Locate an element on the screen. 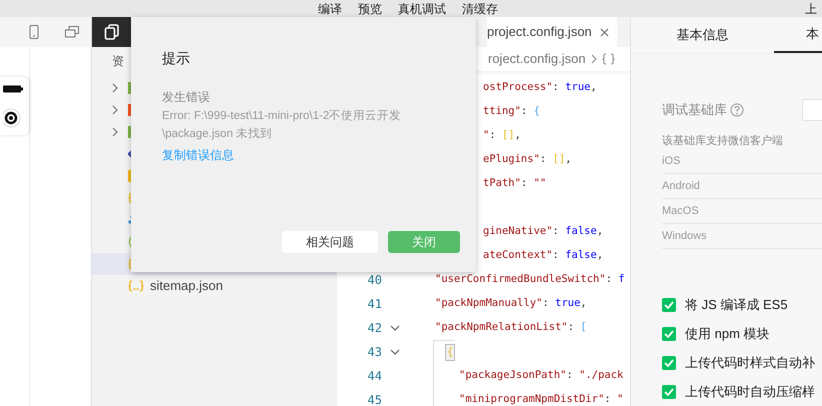 This screenshot has width=822, height=406. line-number: 43 is located at coordinates (375, 352).